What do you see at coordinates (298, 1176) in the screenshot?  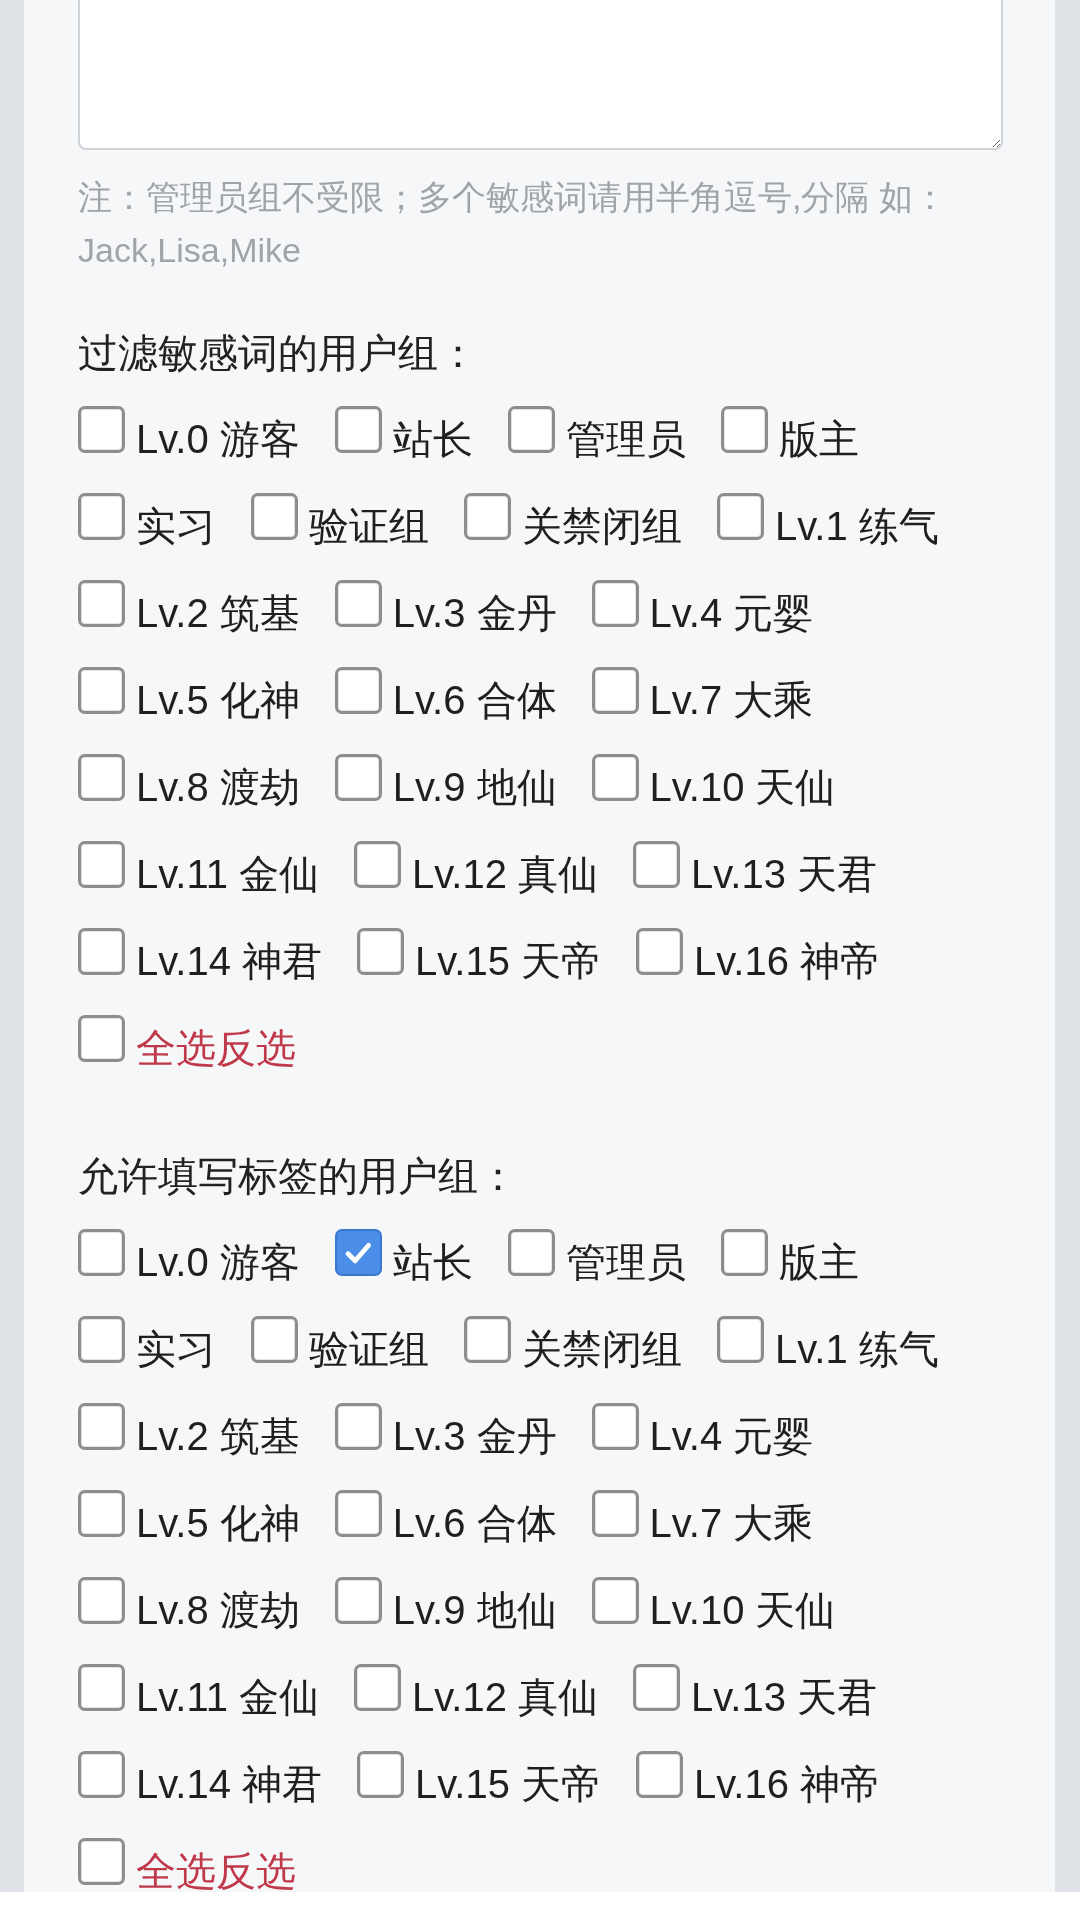 I see `group-heading: 允许填写标签的用户组：` at bounding box center [298, 1176].